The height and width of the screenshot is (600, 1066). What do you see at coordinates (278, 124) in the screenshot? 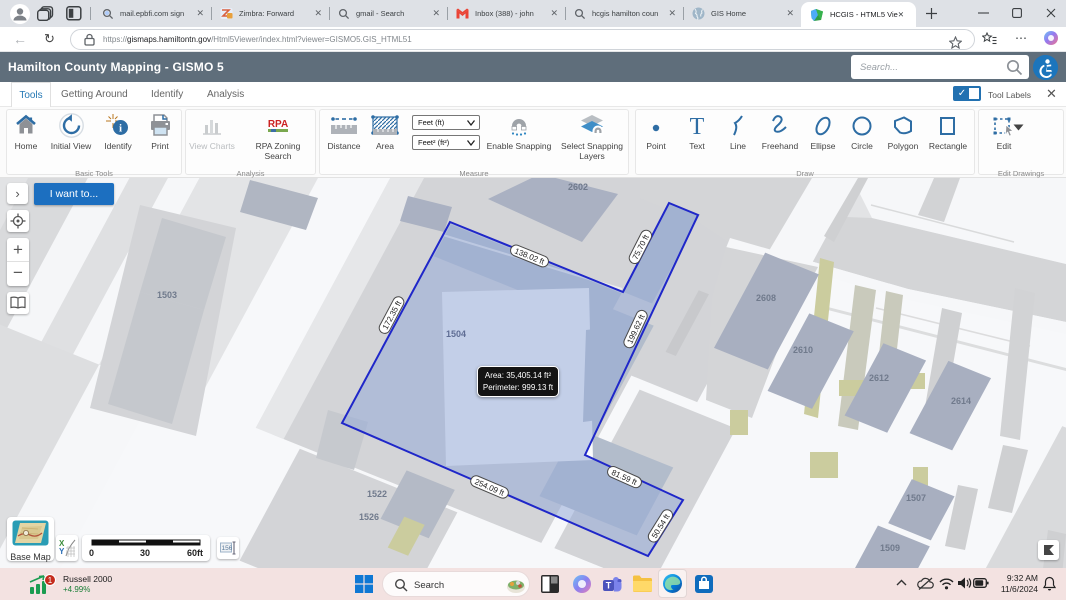
I see `svg-text: RPA` at bounding box center [278, 124].